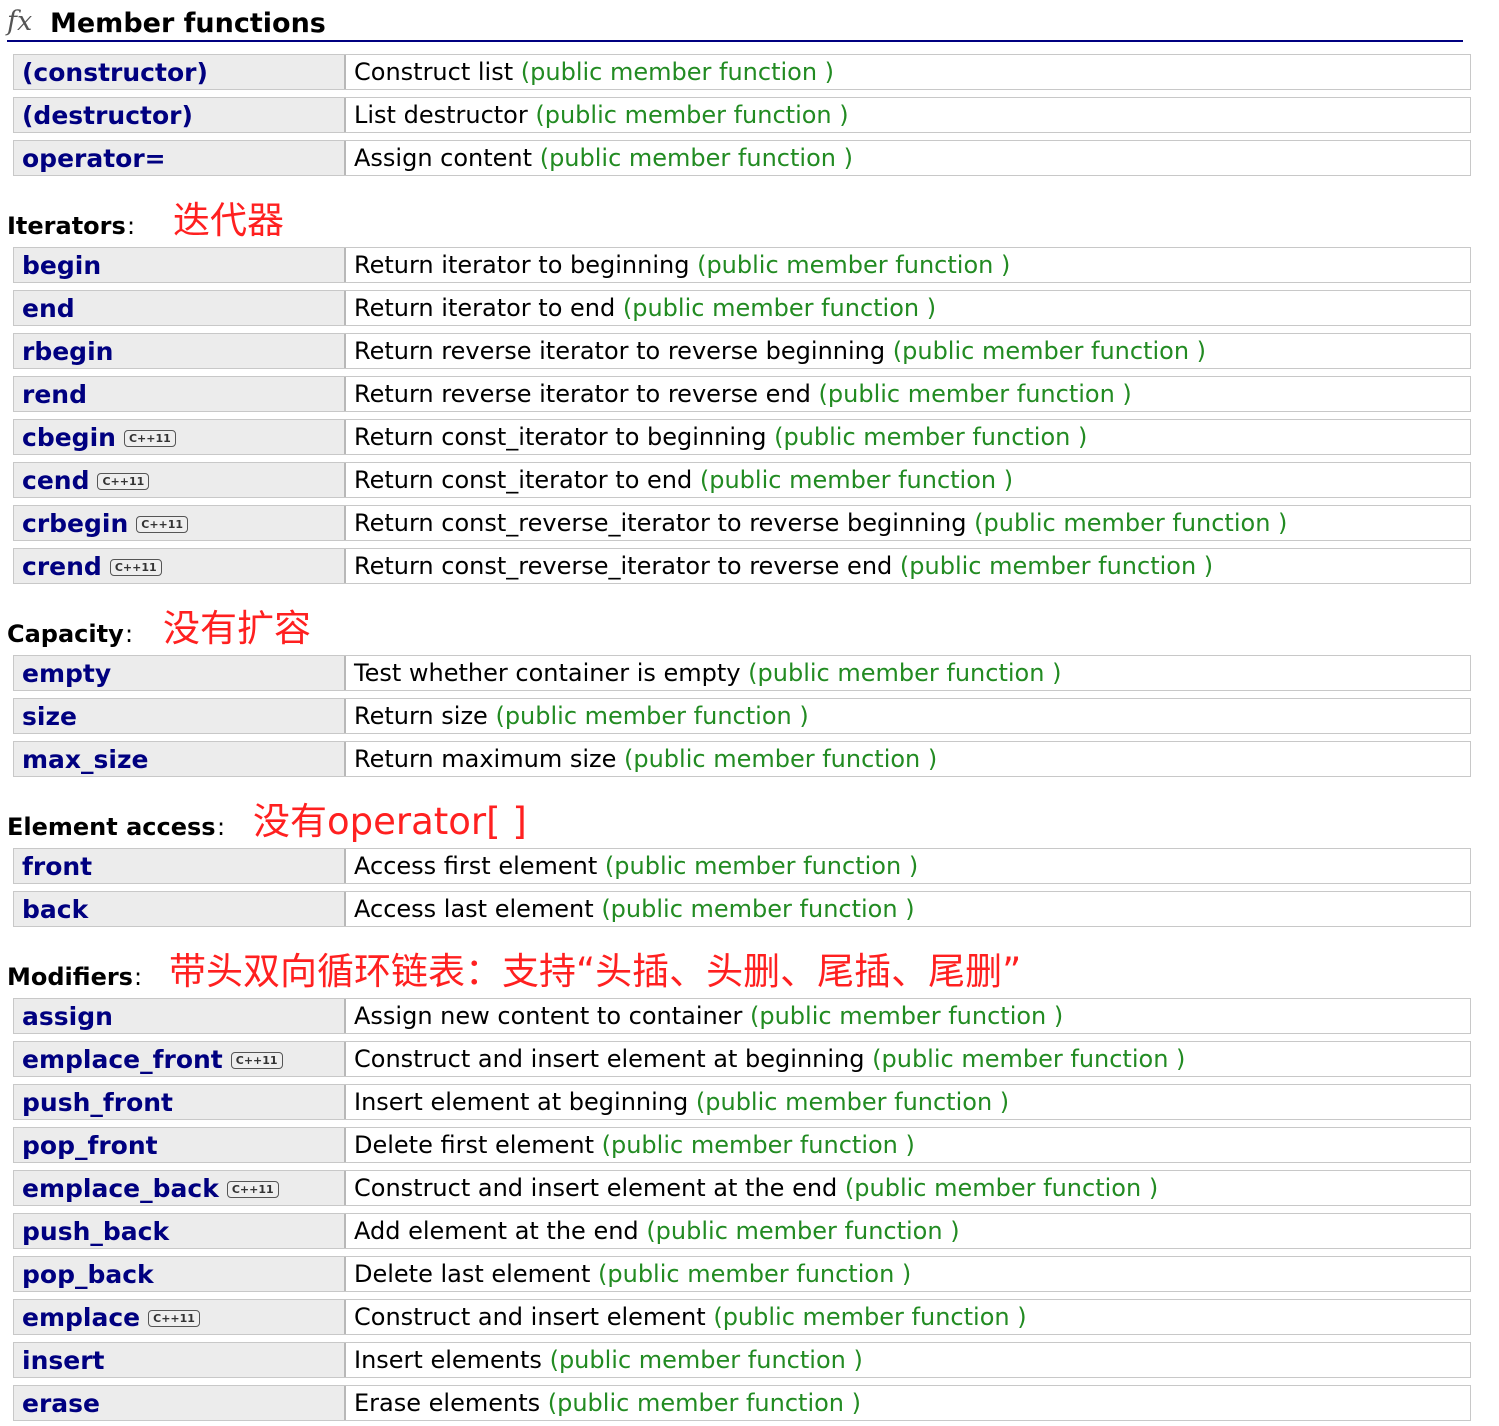 The height and width of the screenshot is (1426, 1499). What do you see at coordinates (180, 566) in the screenshot?
I see `function-name-link: crend C++11` at bounding box center [180, 566].